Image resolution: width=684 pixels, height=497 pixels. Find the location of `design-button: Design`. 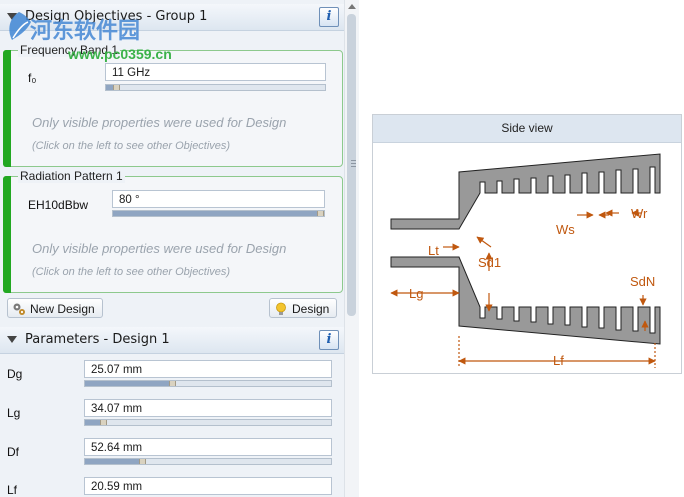

design-button: Design is located at coordinates (303, 308).